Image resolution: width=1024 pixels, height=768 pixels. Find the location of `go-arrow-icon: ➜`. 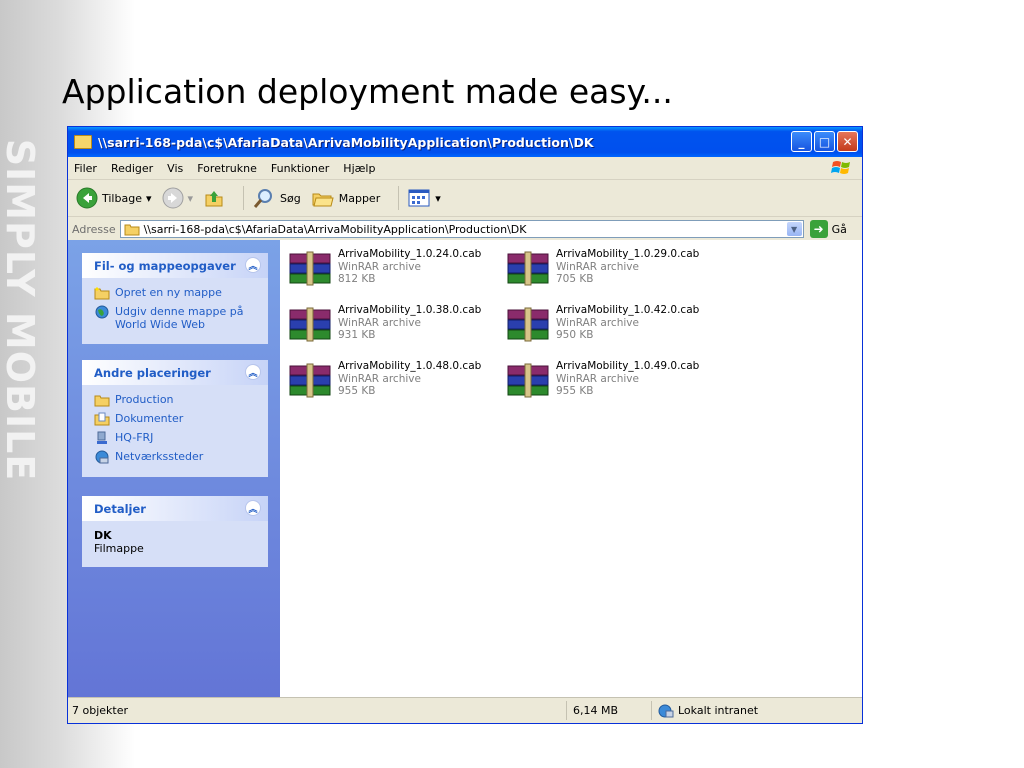

go-arrow-icon: ➜ is located at coordinates (818, 229).